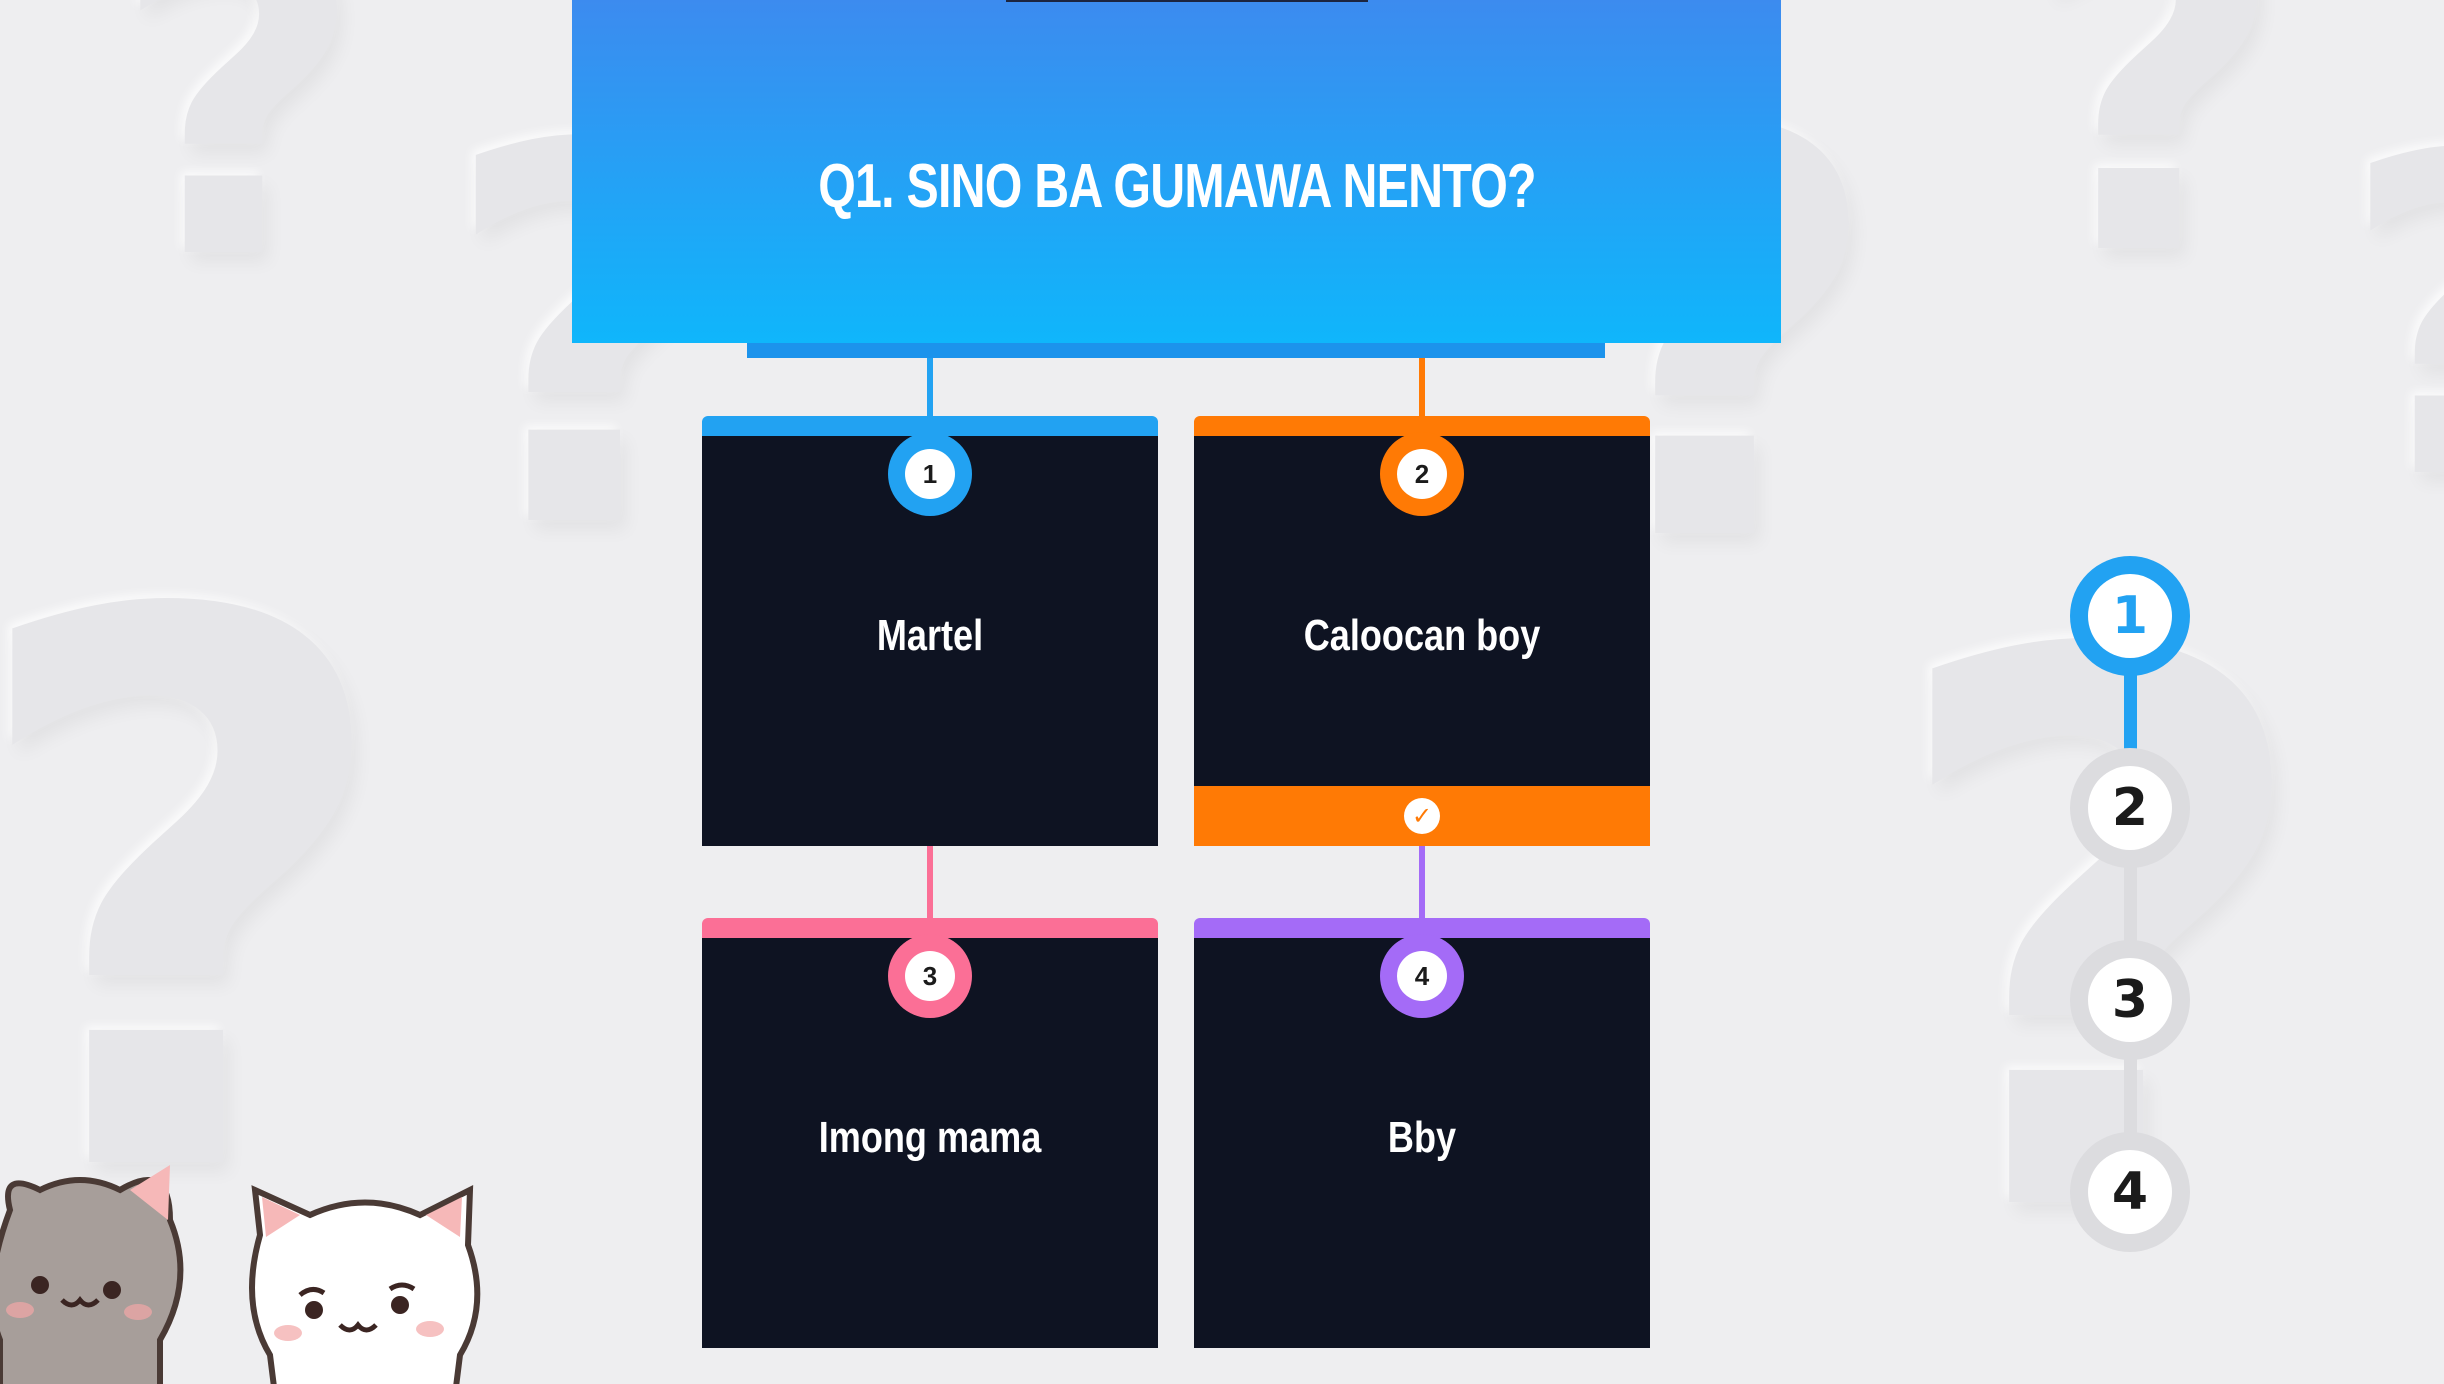 This screenshot has height=1384, width=2444. I want to click on answer-number: 3, so click(930, 976).